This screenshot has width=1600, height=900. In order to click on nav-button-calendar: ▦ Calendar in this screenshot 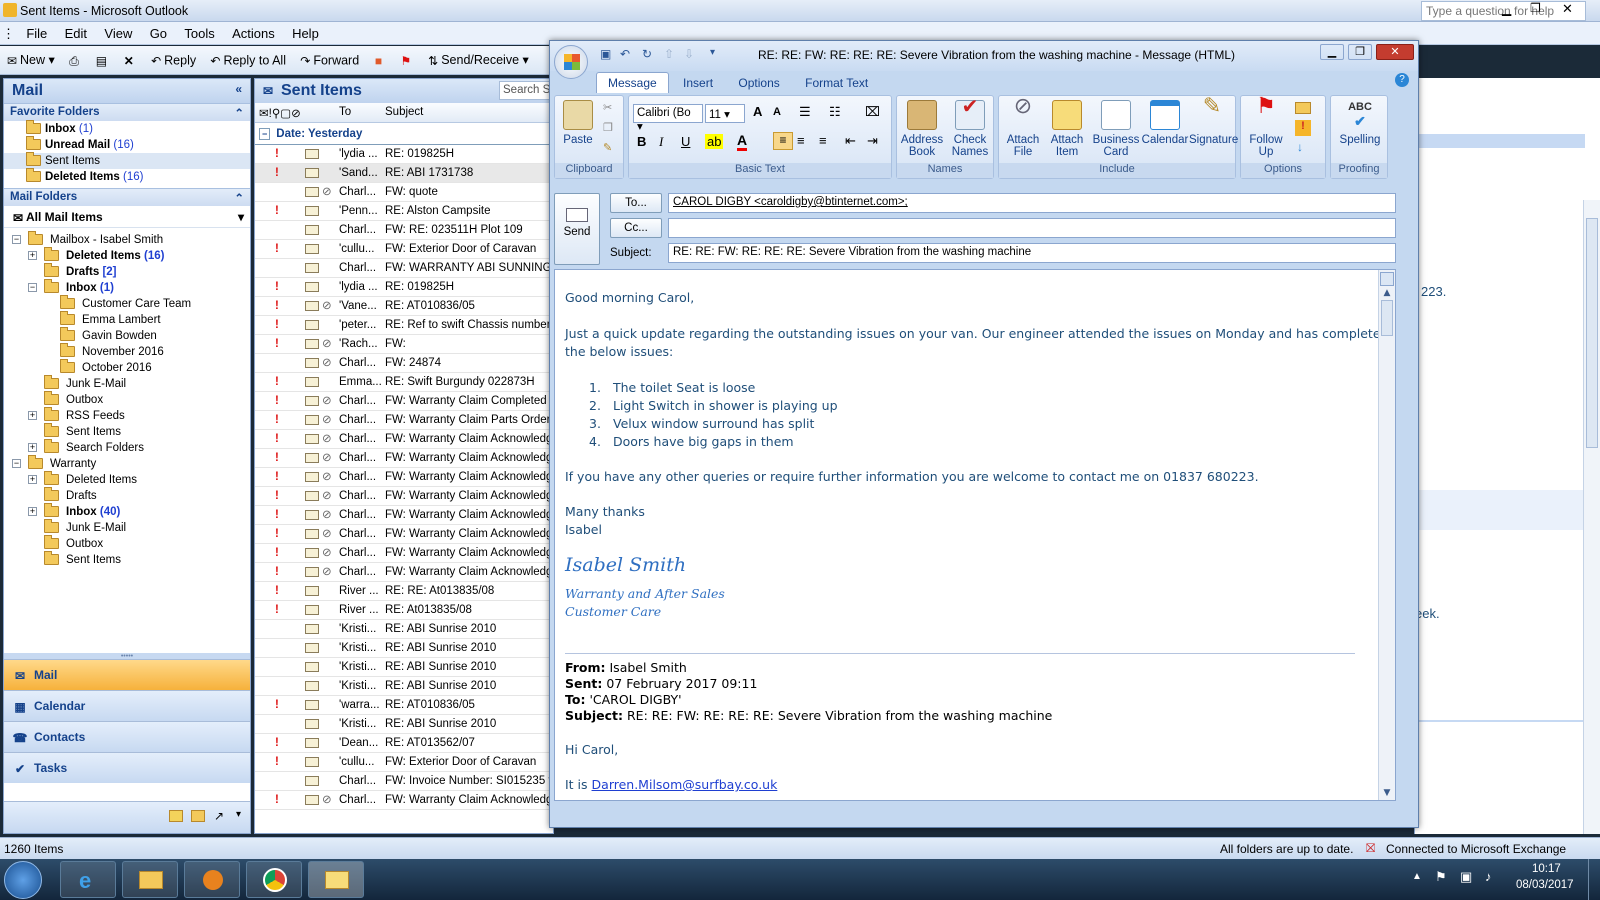, I will do `click(127, 705)`.